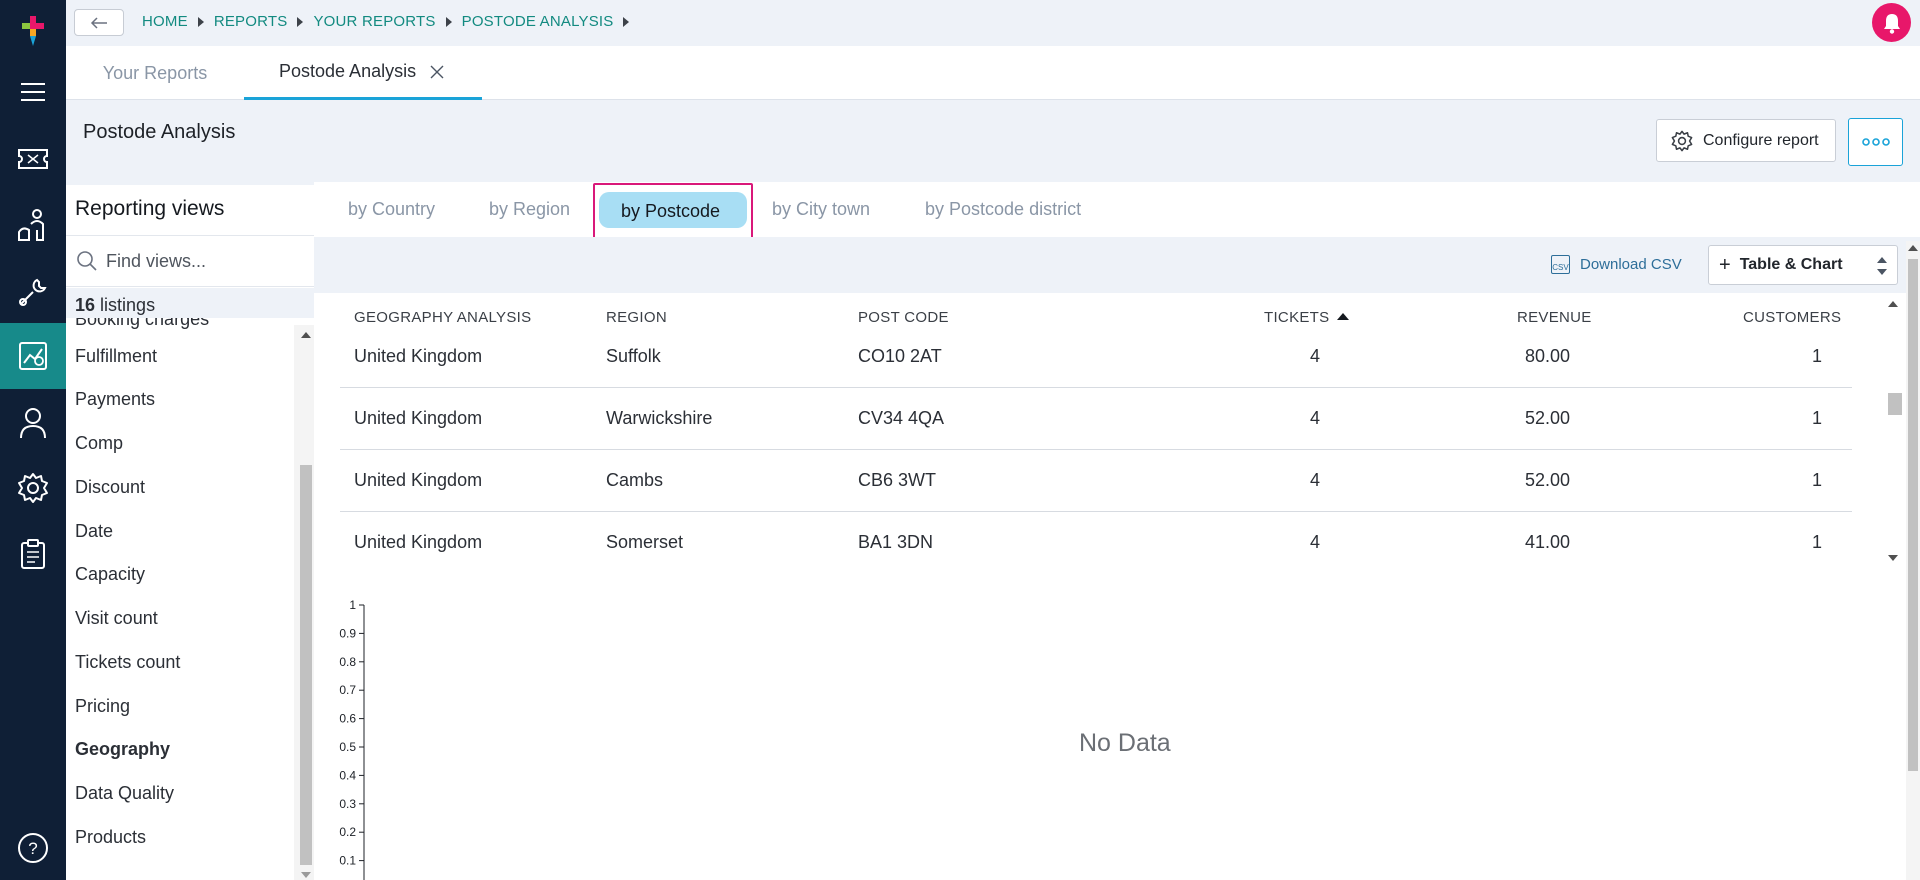 This screenshot has width=1920, height=880. What do you see at coordinates (116, 618) in the screenshot?
I see `view-item-visit-count: Visit count` at bounding box center [116, 618].